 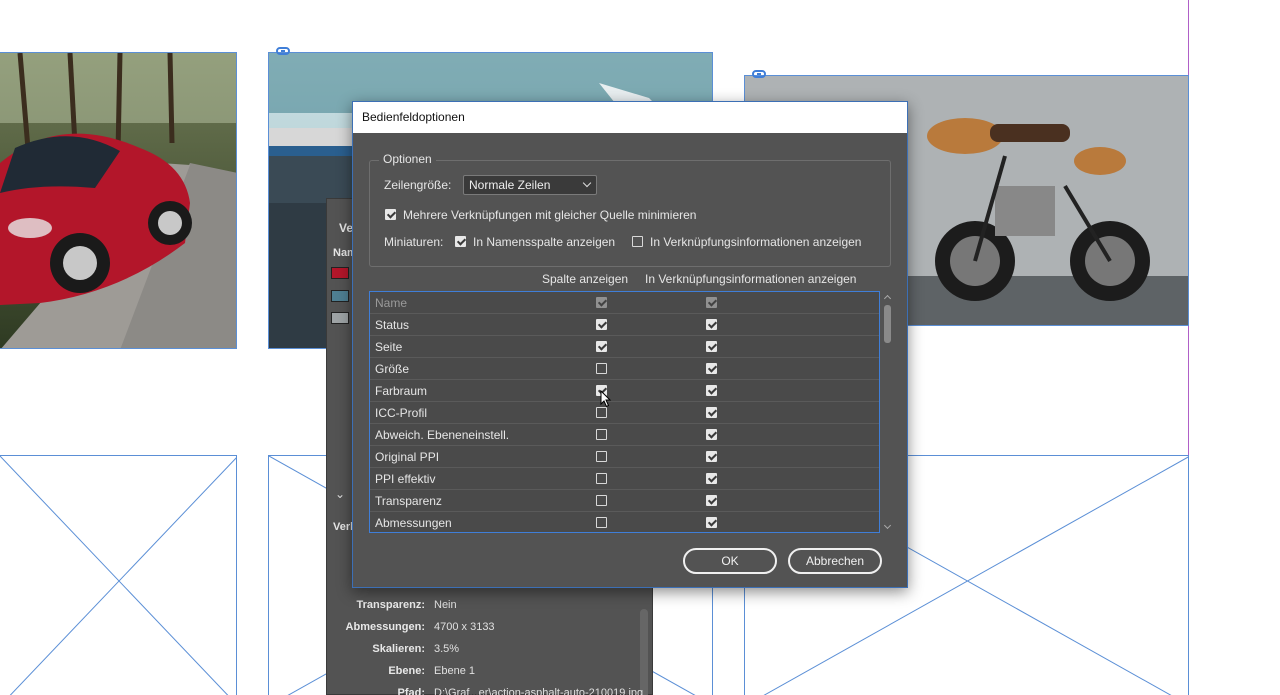 What do you see at coordinates (544, 242) in the screenshot?
I see `thumb-name-column-label: In Namensspalte anzeigen` at bounding box center [544, 242].